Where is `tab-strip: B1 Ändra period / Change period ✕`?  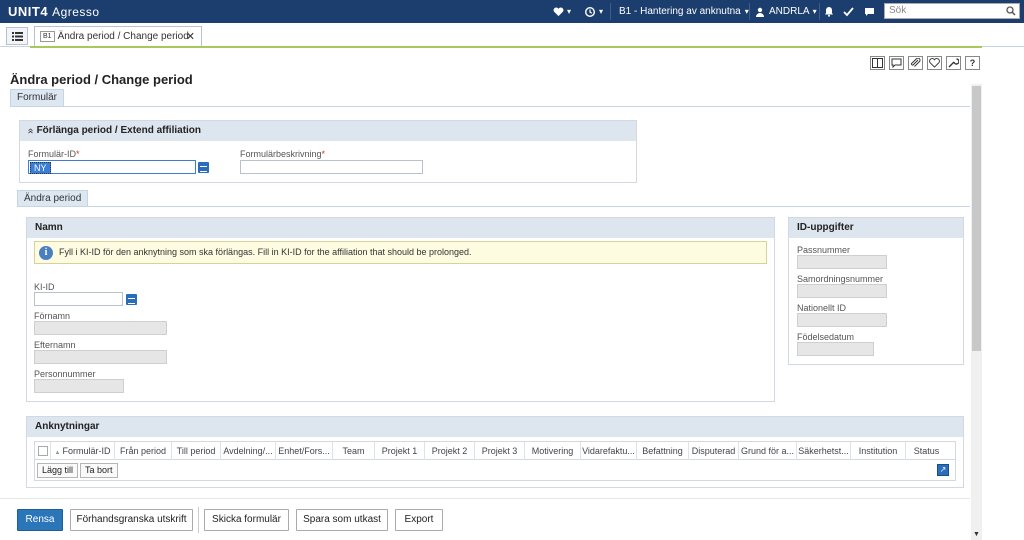
tab-strip: B1 Ändra period / Change period ✕ is located at coordinates (512, 35).